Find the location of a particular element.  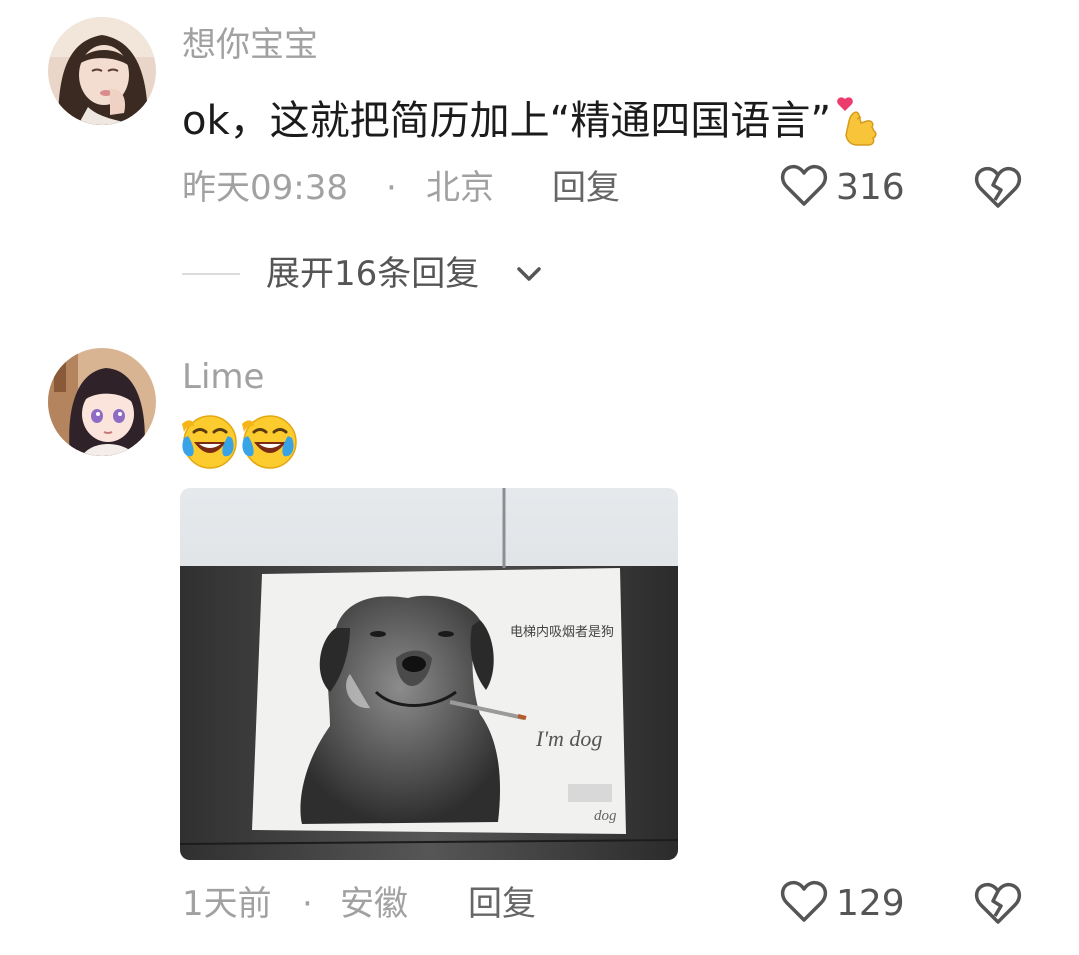

chevron-down-icon is located at coordinates (529, 274).